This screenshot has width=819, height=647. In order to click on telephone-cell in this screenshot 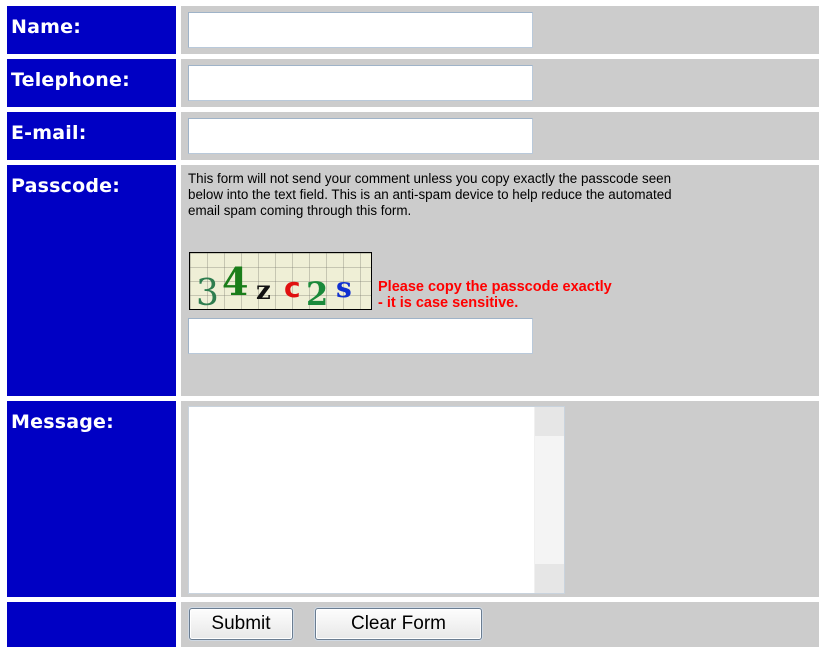, I will do `click(500, 83)`.